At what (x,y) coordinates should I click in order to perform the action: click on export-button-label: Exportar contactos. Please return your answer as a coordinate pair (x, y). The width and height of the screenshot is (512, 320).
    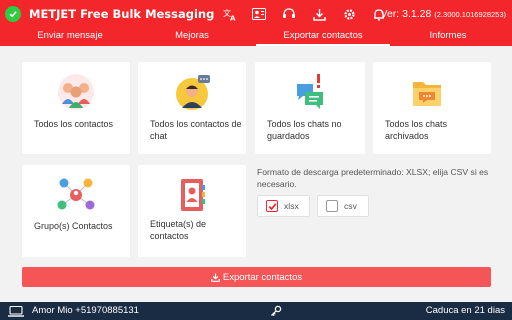
    Looking at the image, I should click on (262, 277).